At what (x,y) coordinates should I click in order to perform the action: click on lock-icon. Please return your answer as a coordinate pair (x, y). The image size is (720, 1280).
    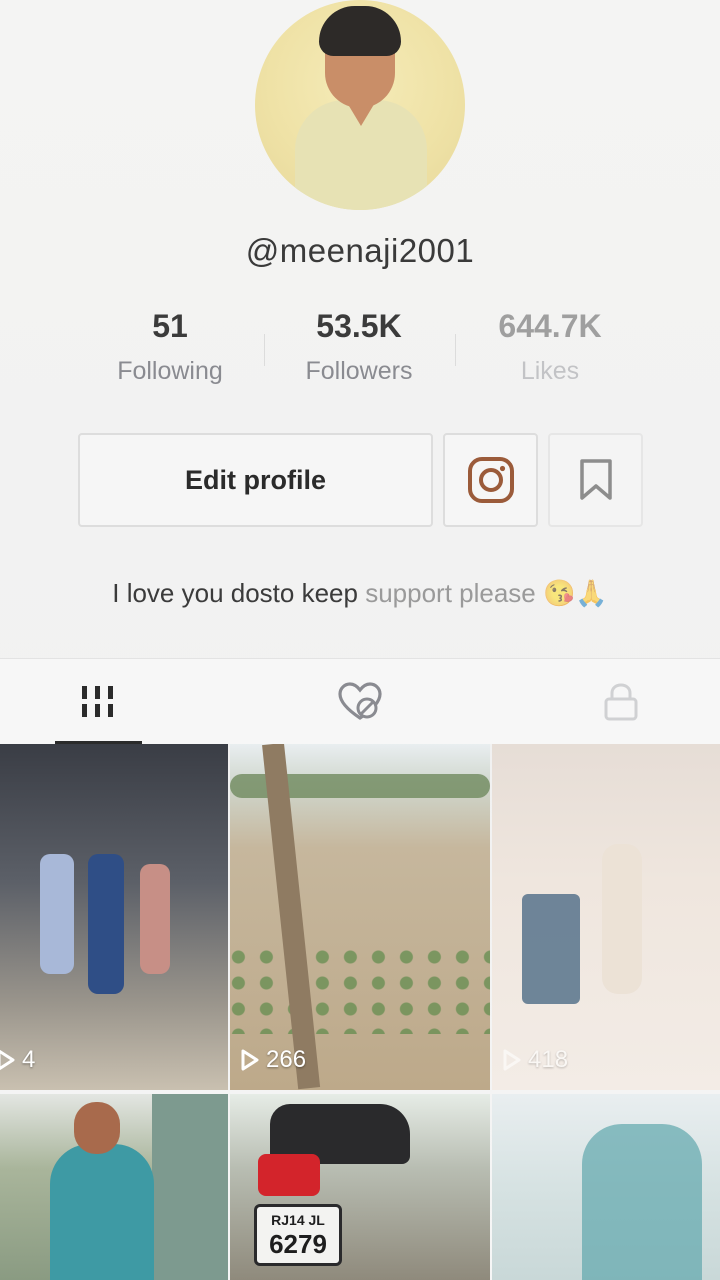
    Looking at the image, I should click on (621, 702).